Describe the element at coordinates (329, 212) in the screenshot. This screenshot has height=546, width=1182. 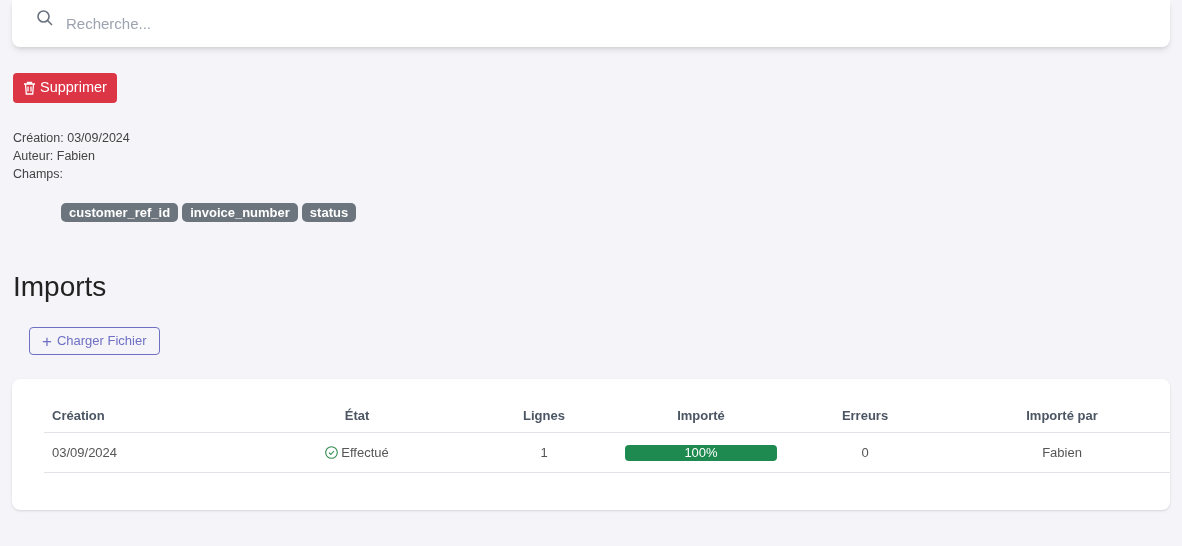
I see `field-tag: status` at that location.